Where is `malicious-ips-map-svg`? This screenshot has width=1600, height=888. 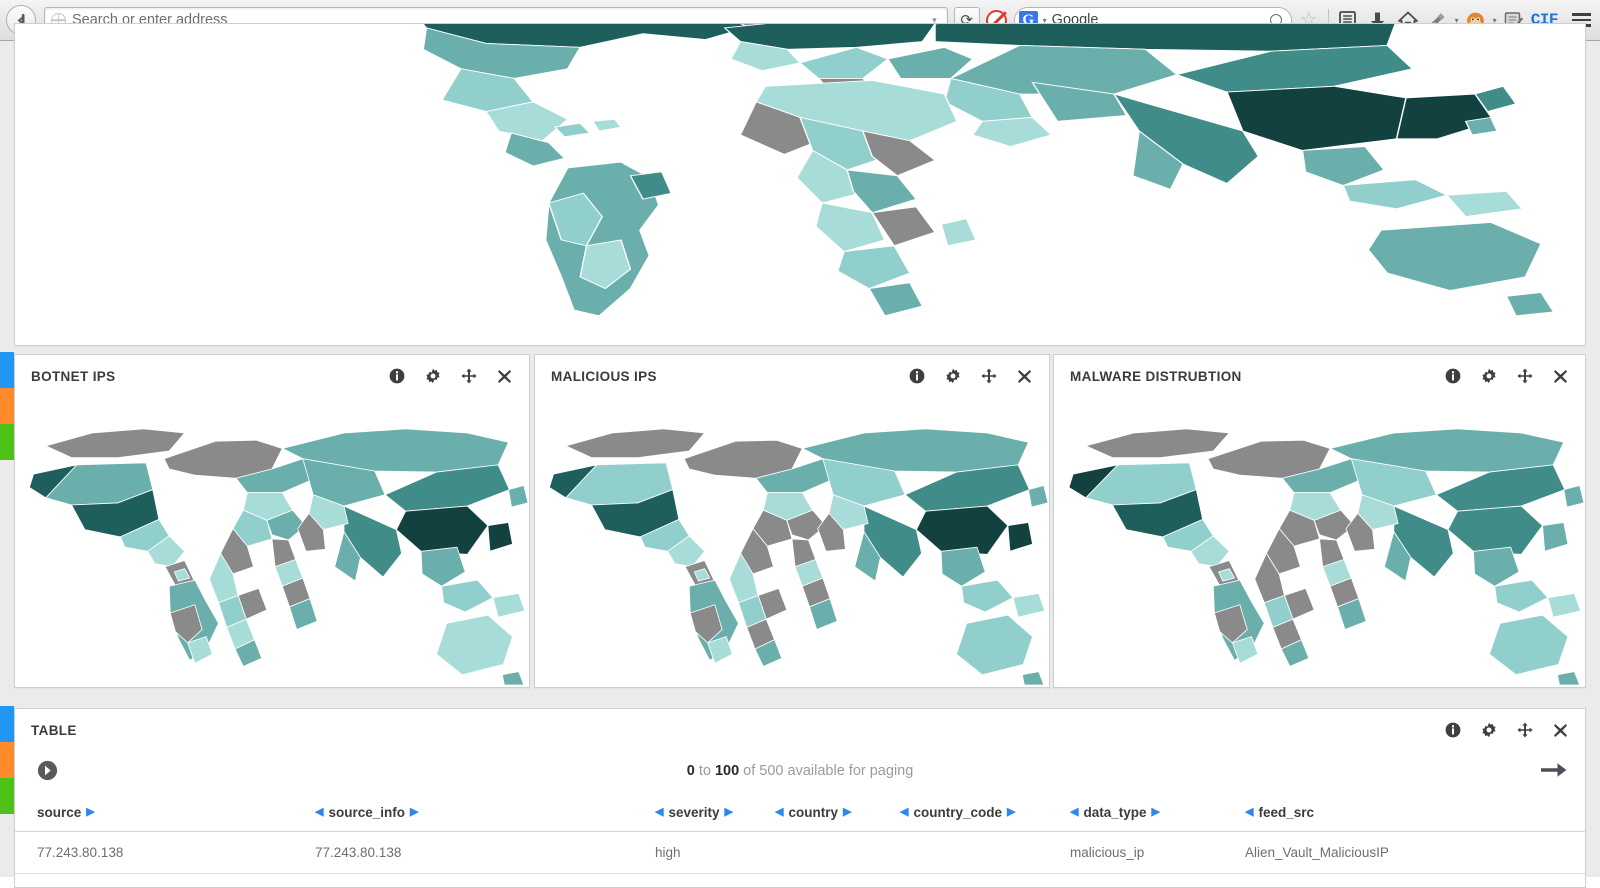
malicious-ips-map-svg is located at coordinates (798, 556).